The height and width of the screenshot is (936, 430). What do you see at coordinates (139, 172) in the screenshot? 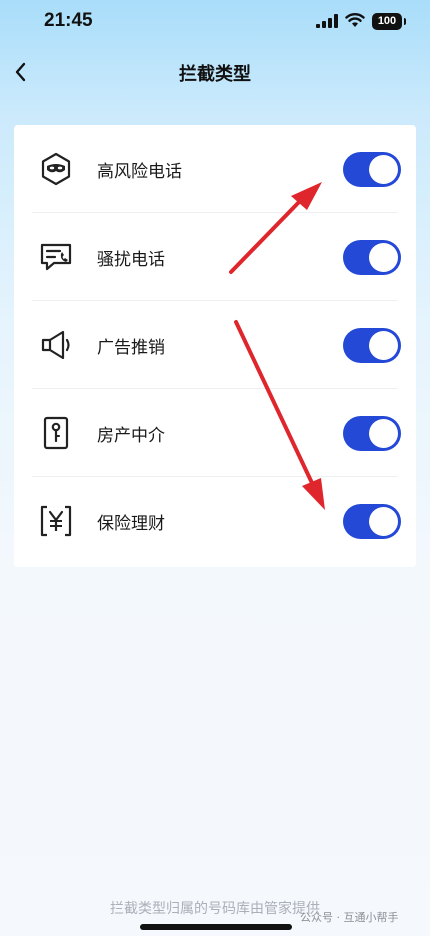
I see `high-risk-label: 高风险电话` at bounding box center [139, 172].